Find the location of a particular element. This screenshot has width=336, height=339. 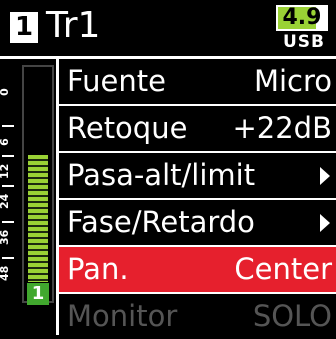

menu-item-label: Monitor is located at coordinates (122, 316).